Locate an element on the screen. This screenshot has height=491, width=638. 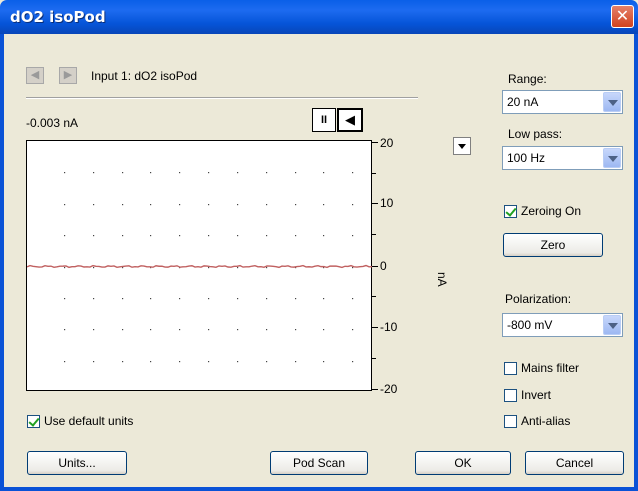
range-value: 20 nA is located at coordinates (523, 102).